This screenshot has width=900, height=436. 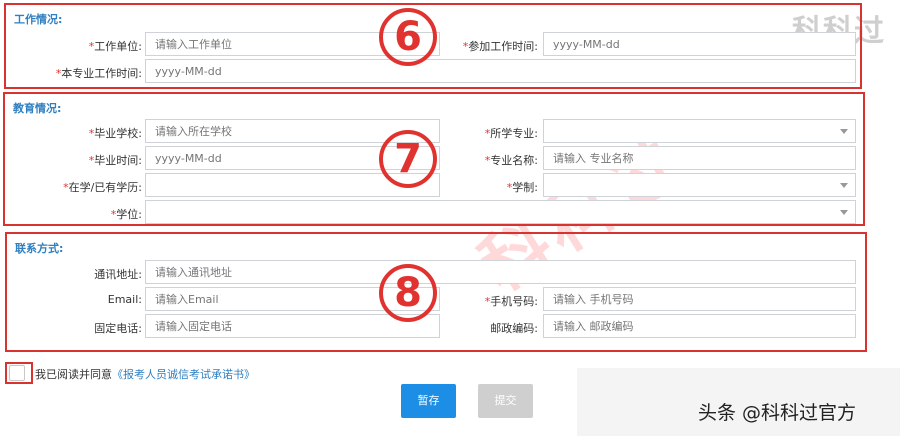 What do you see at coordinates (408, 293) in the screenshot?
I see `badge-8: 8` at bounding box center [408, 293].